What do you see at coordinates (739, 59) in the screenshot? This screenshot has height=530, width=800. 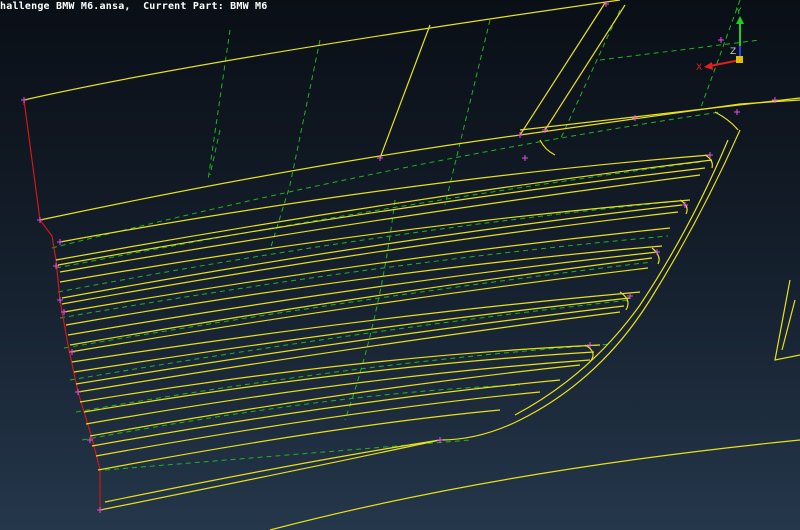 I see `triad-origin-icon` at bounding box center [739, 59].